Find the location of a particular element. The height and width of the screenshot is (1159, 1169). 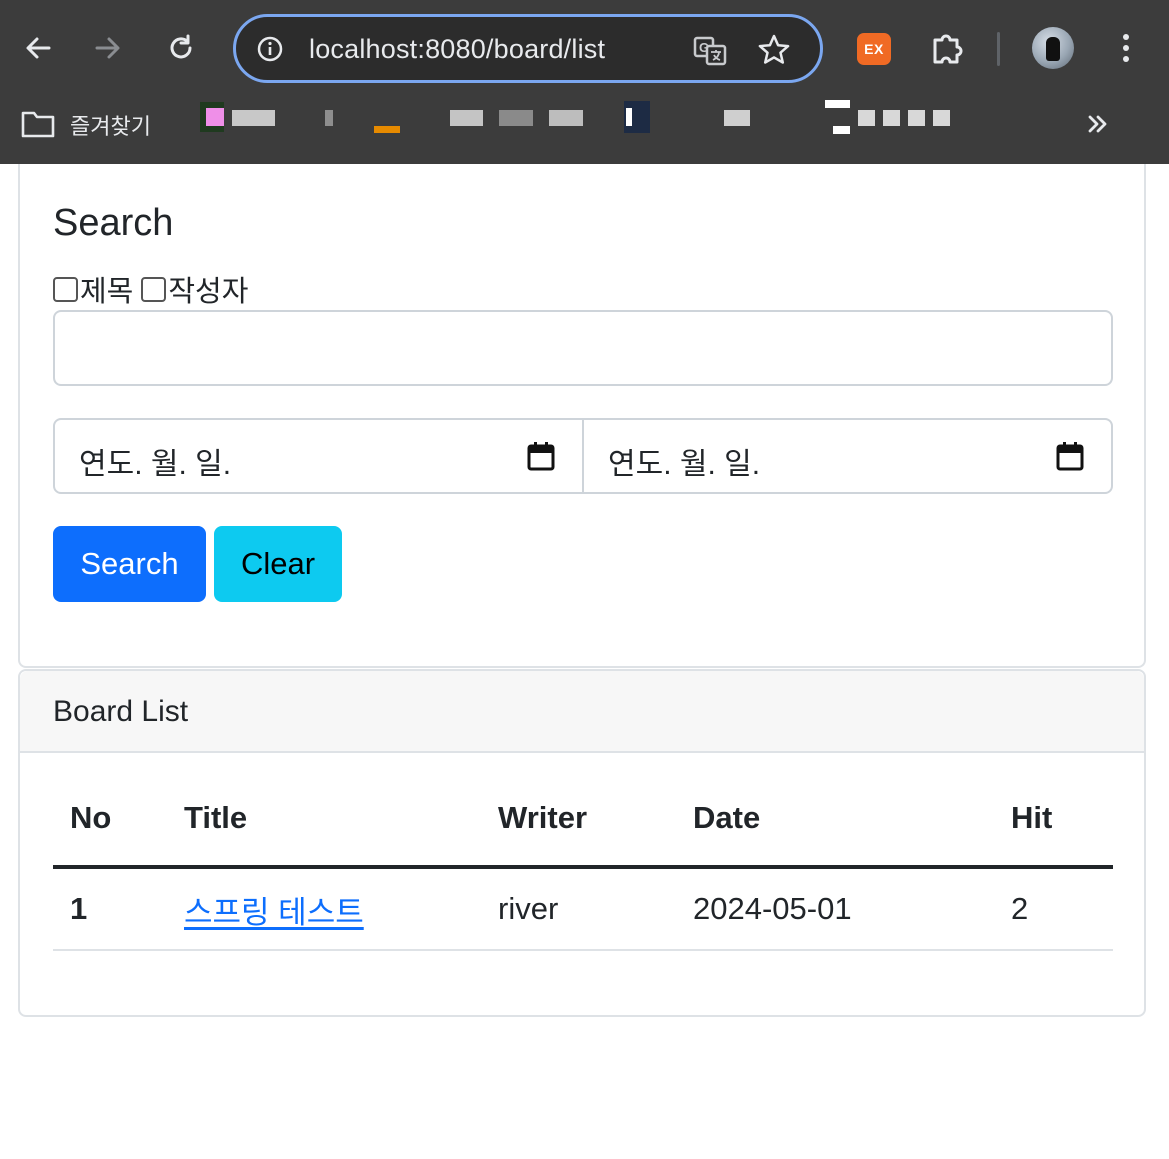

column-header-title: Title is located at coordinates (216, 817).